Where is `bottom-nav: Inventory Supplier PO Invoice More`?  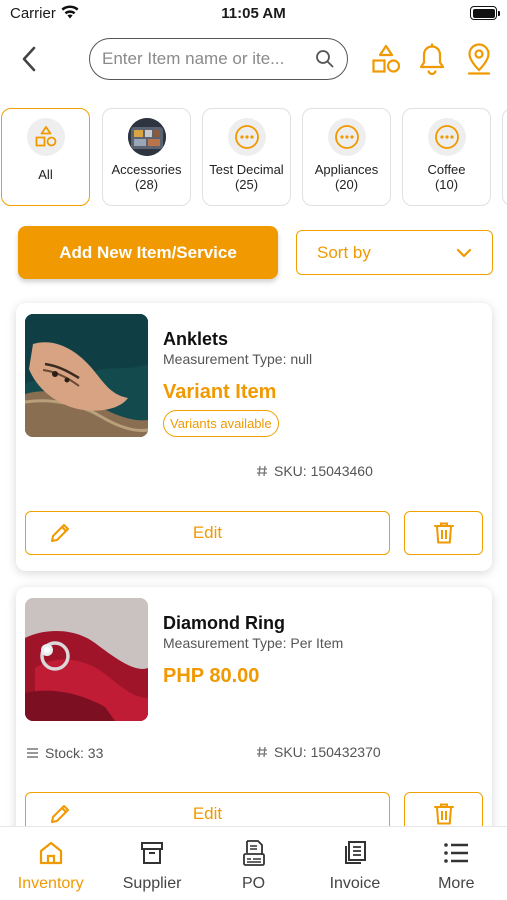
bottom-nav: Inventory Supplier PO Invoice More is located at coordinates (253, 863).